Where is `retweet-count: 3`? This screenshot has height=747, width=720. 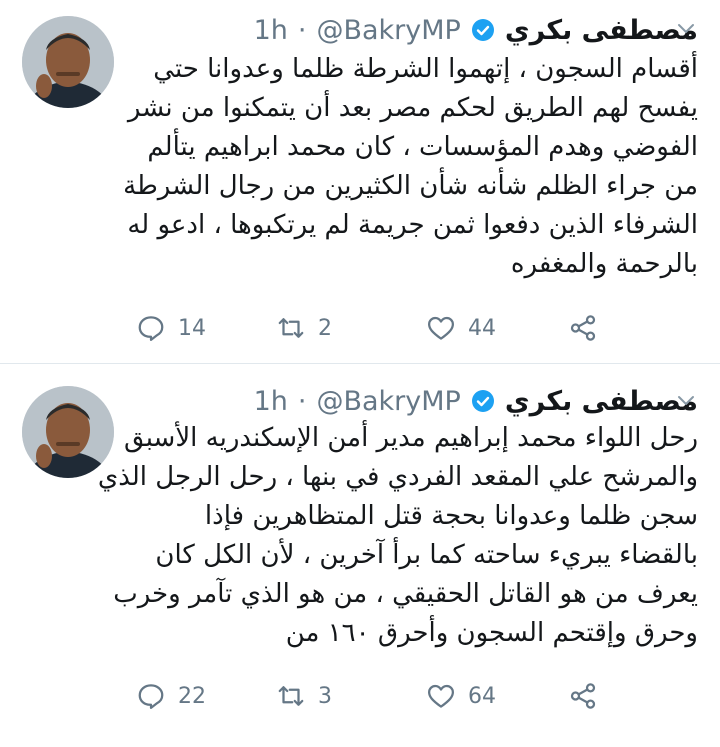
retweet-count: 3 is located at coordinates (325, 696).